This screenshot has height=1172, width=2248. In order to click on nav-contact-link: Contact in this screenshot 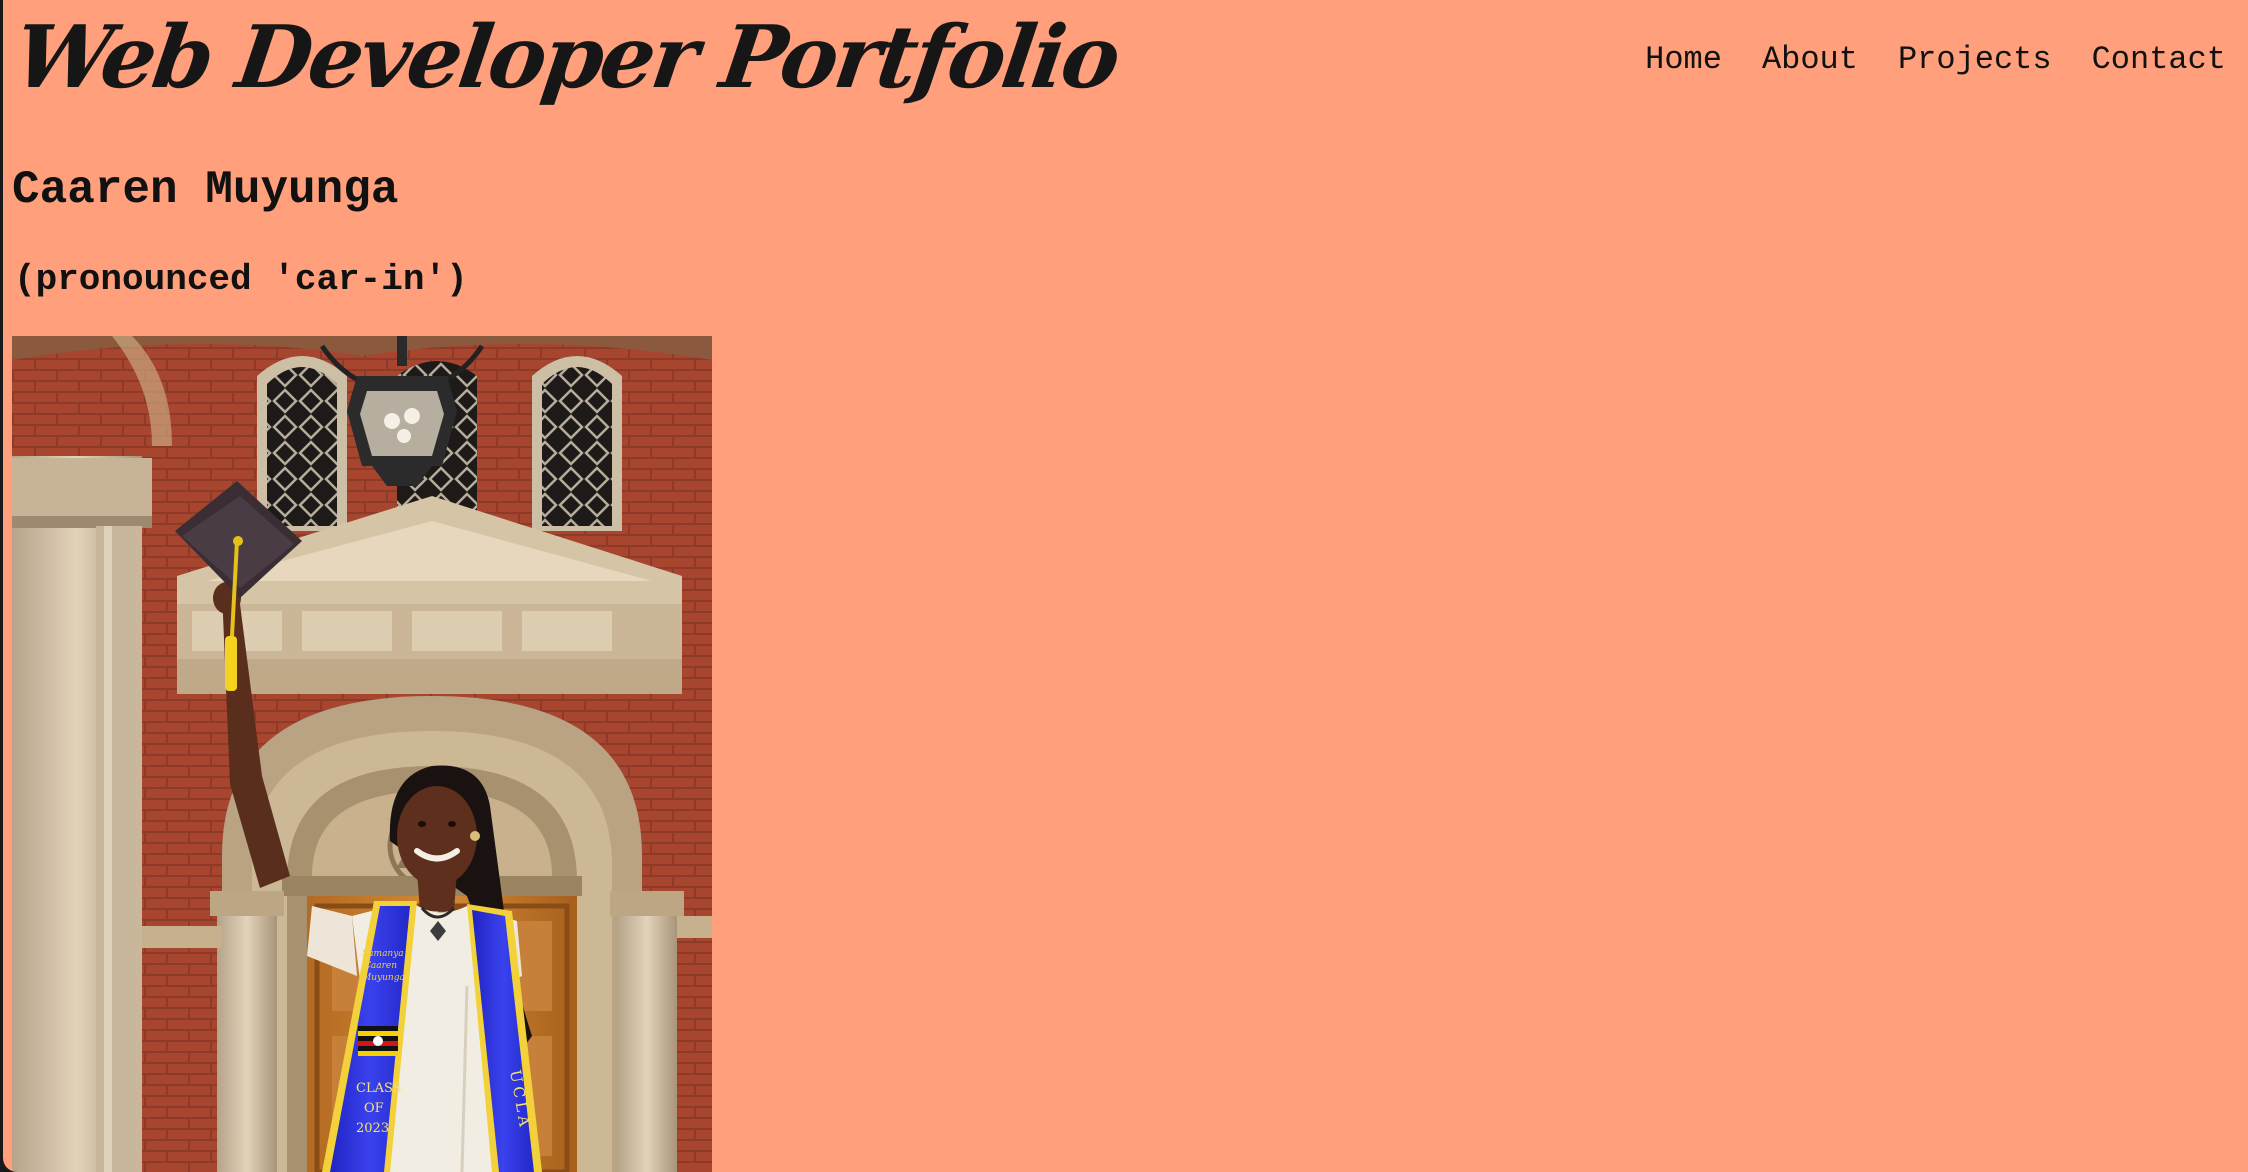, I will do `click(2159, 60)`.